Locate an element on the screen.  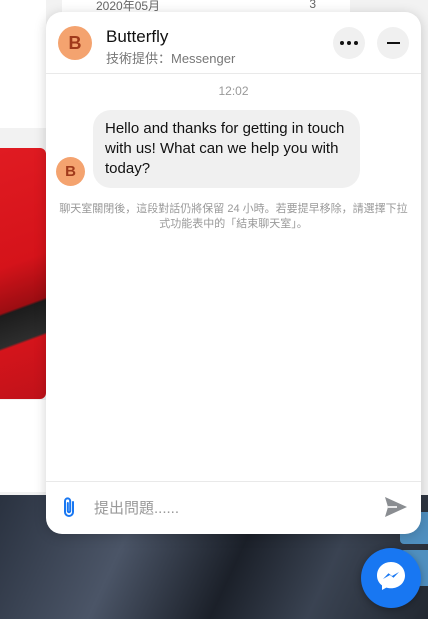
message-timestamp: 12:02 is located at coordinates (233, 91).